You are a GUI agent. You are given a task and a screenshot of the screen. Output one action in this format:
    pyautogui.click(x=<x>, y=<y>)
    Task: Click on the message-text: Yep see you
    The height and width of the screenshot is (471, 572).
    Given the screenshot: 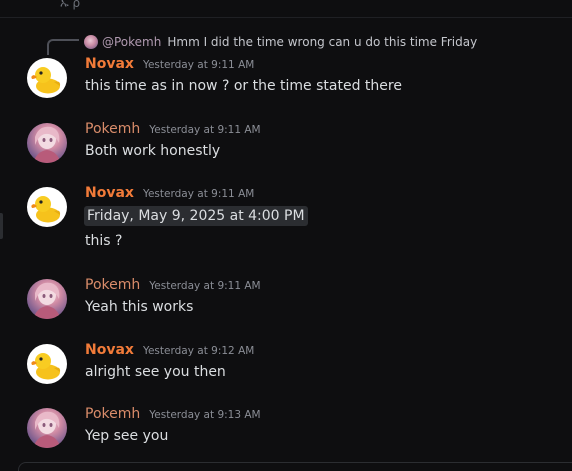 What is the action you would take?
    pyautogui.click(x=127, y=436)
    